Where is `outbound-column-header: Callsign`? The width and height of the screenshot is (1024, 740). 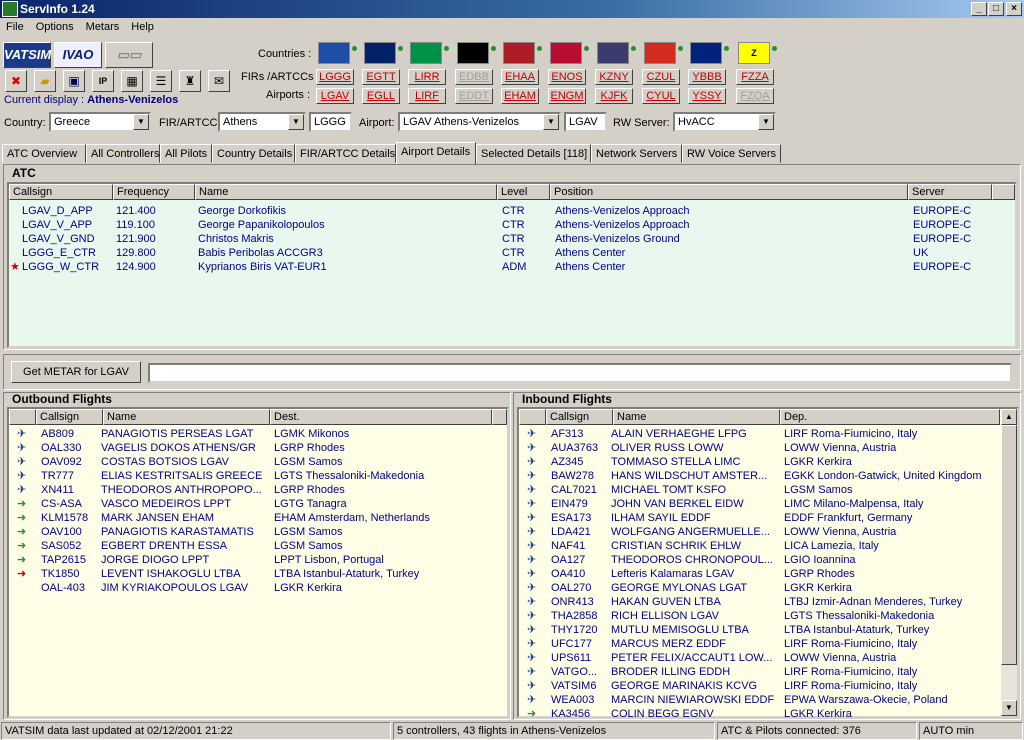
outbound-column-header: Callsign is located at coordinates (69, 417).